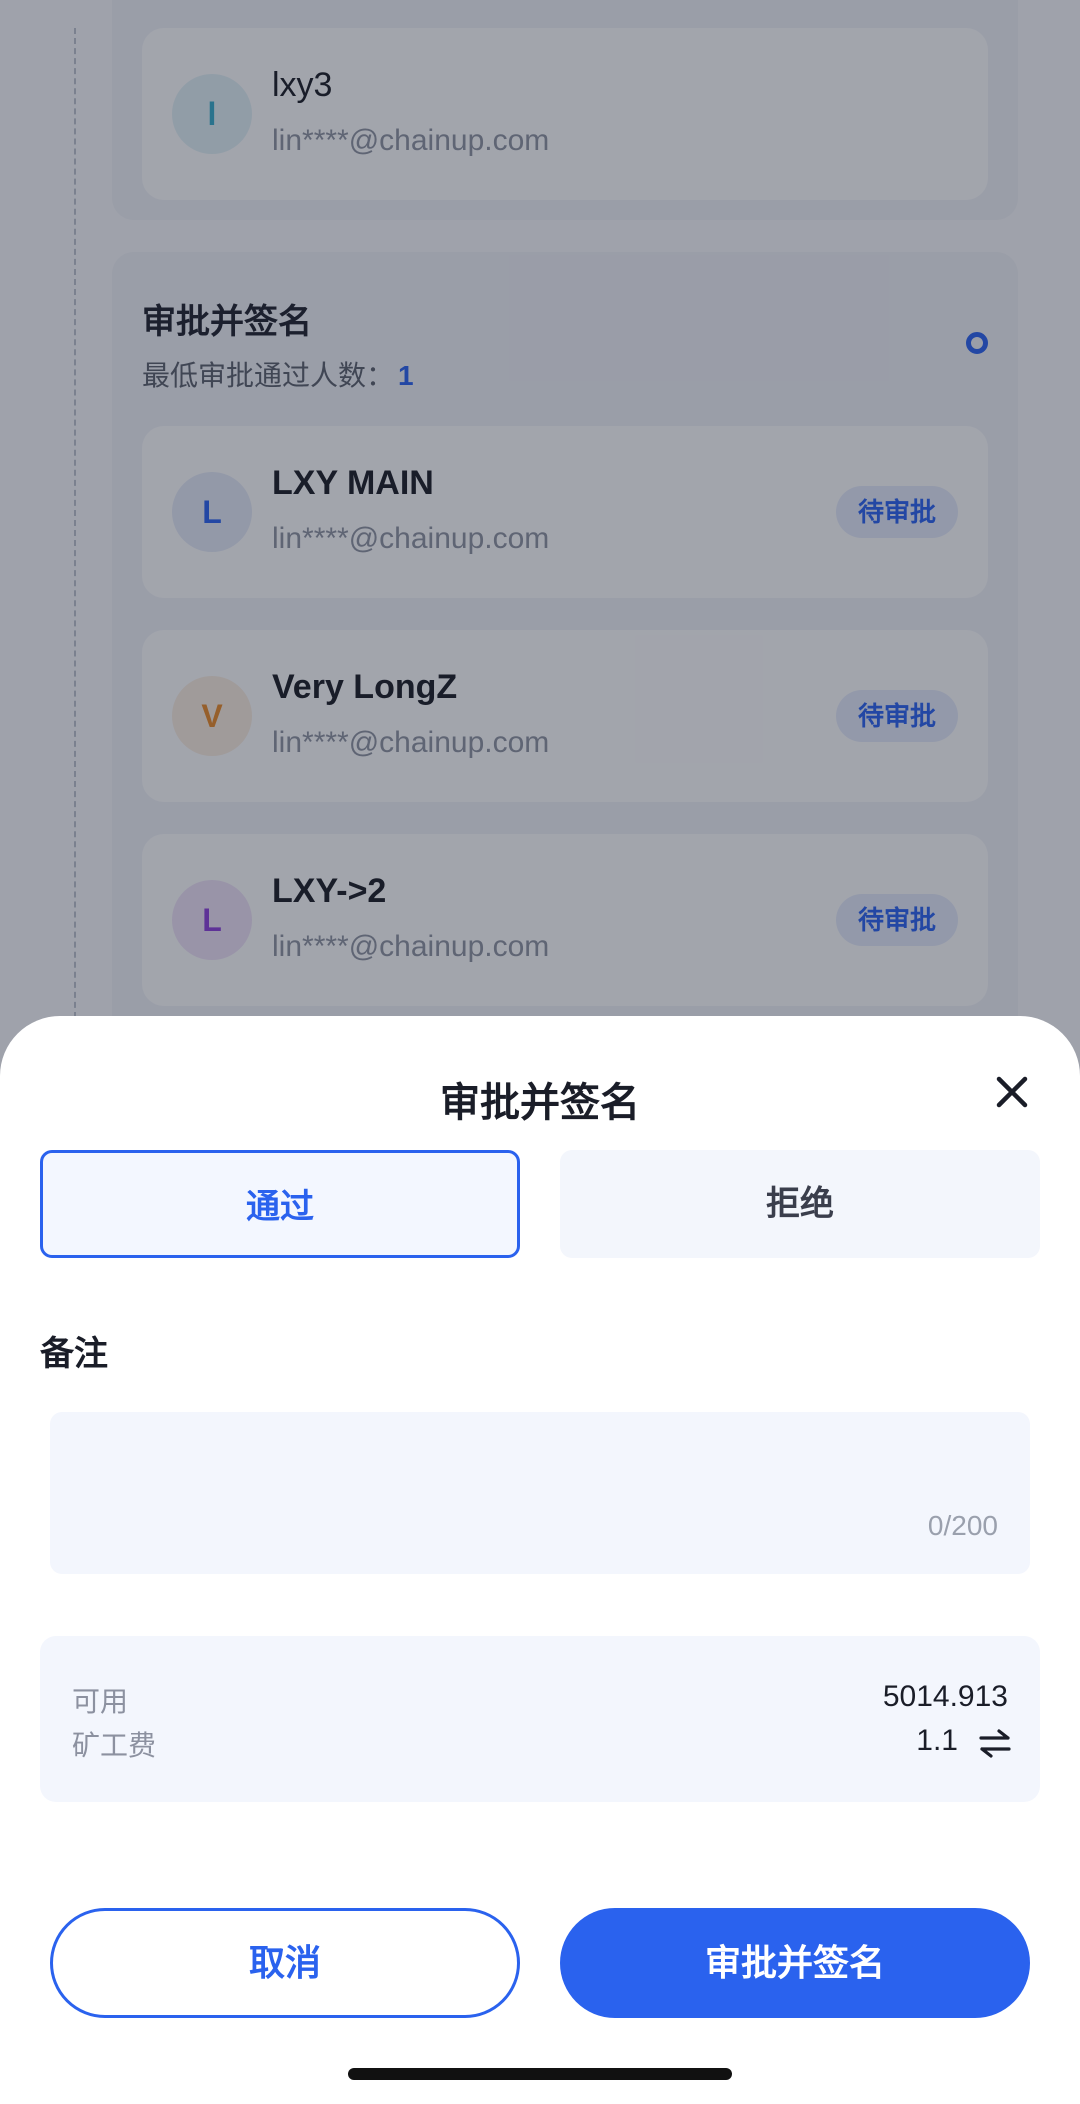 The height and width of the screenshot is (2104, 1080). What do you see at coordinates (285, 1963) in the screenshot?
I see `cancel-button: 取消` at bounding box center [285, 1963].